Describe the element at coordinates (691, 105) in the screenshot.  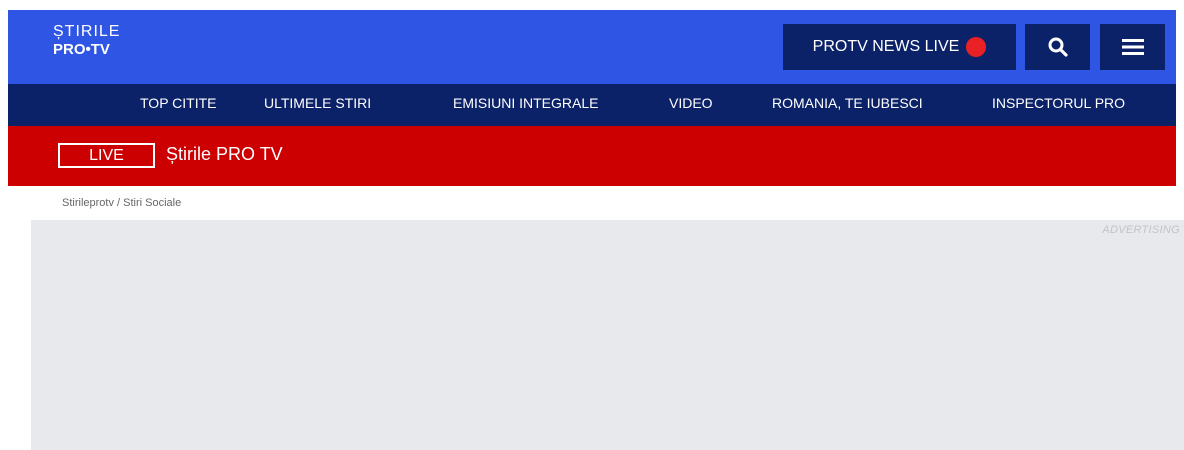
I see `nav-item-video: VIDEO` at that location.